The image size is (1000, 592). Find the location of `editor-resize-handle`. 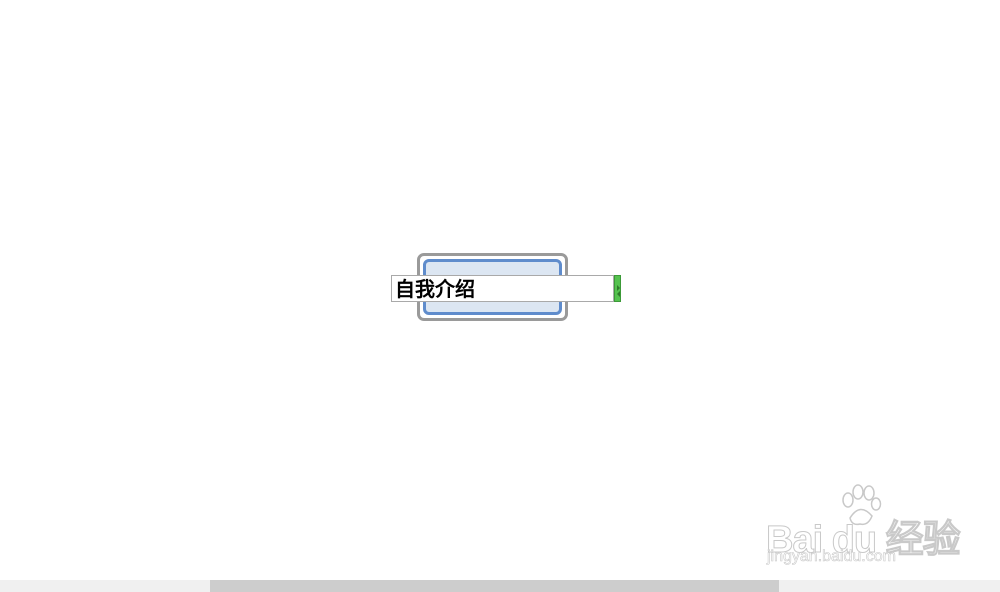

editor-resize-handle is located at coordinates (617, 288).